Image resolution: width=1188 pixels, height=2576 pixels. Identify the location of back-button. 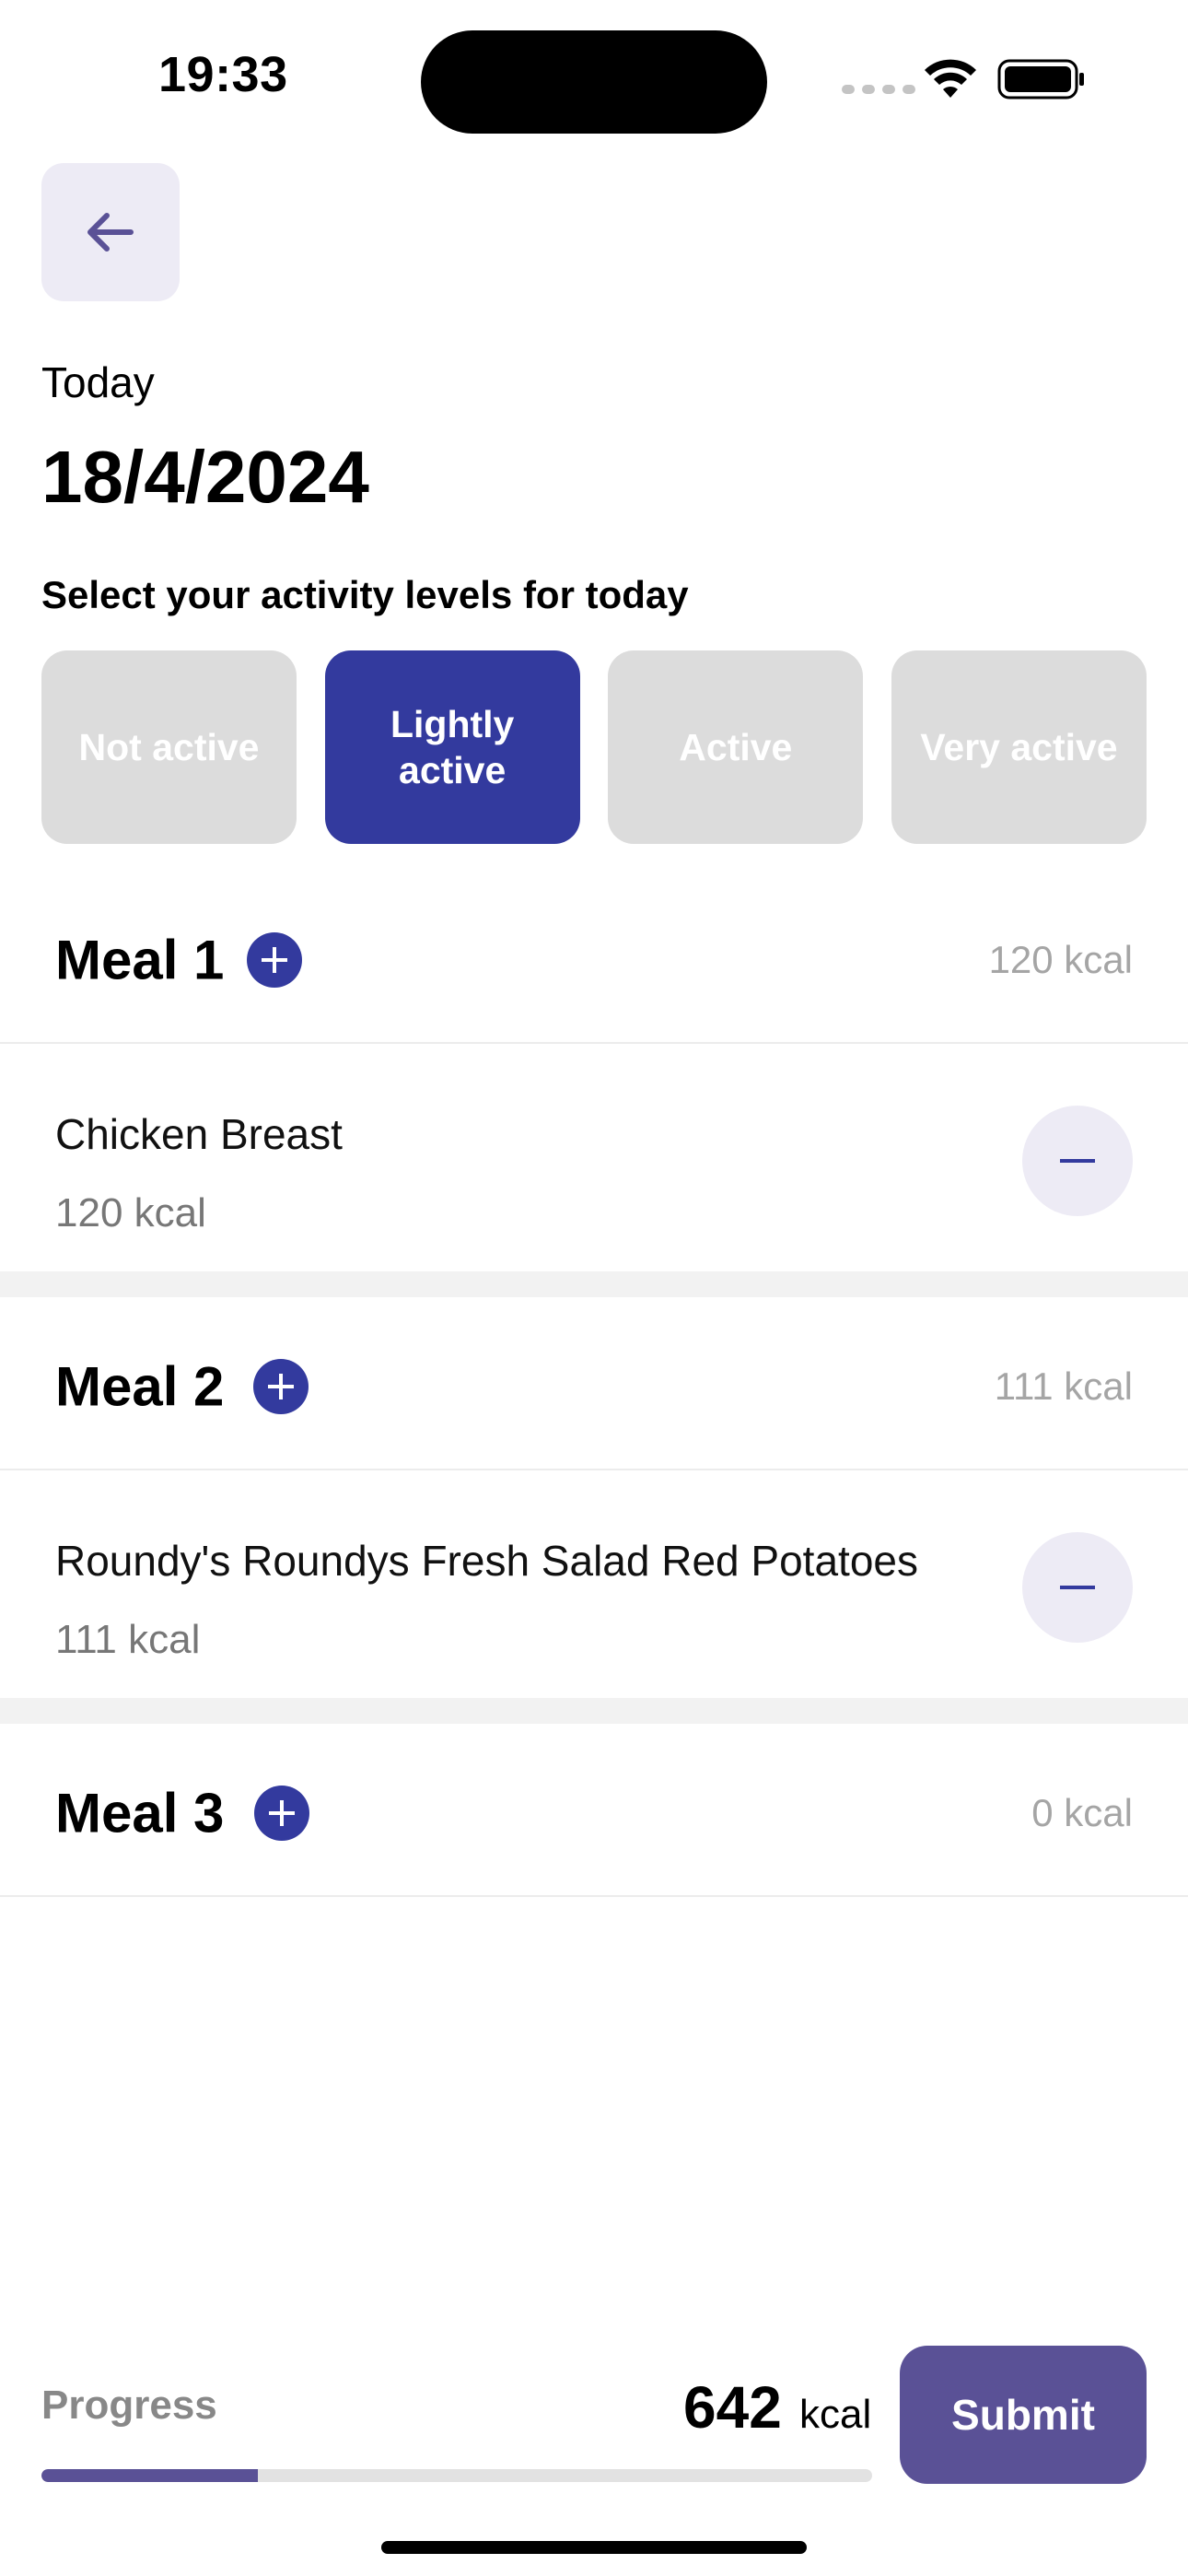
(111, 232).